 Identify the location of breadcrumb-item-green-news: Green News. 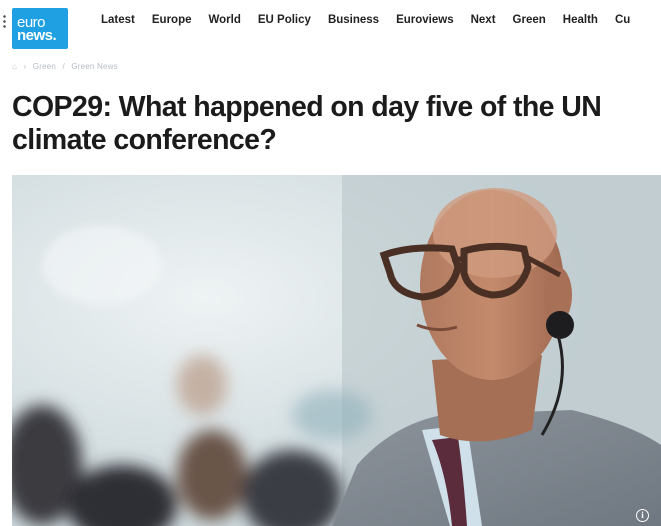
(94, 66).